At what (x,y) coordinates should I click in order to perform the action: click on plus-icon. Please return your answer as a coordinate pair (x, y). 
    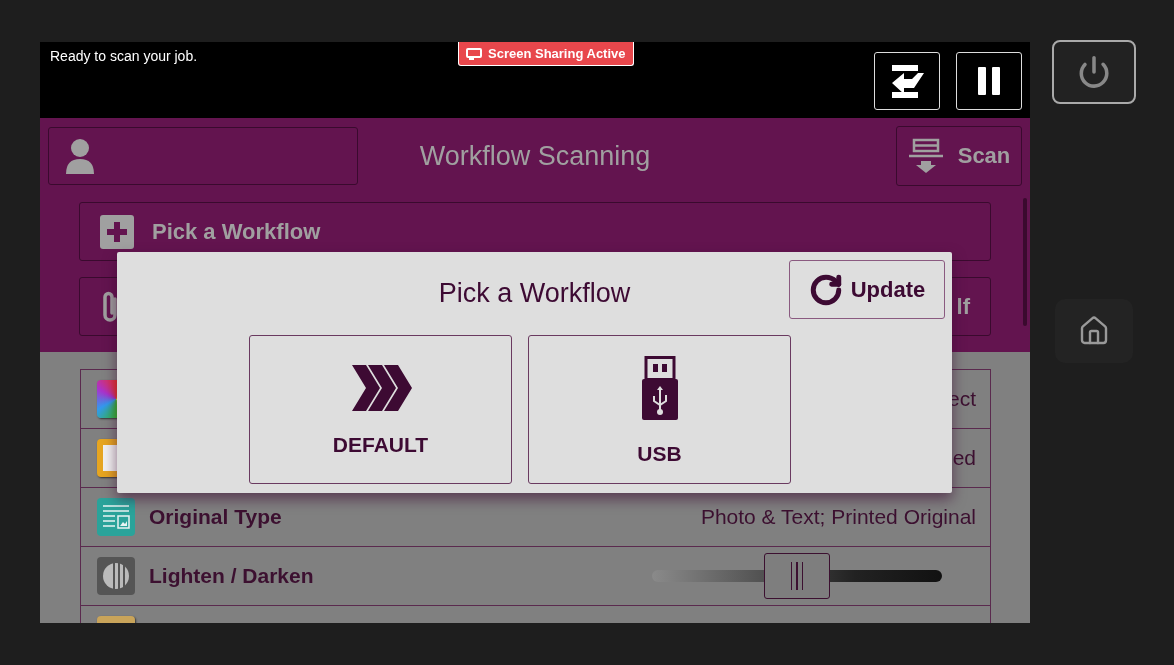
    Looking at the image, I should click on (117, 231).